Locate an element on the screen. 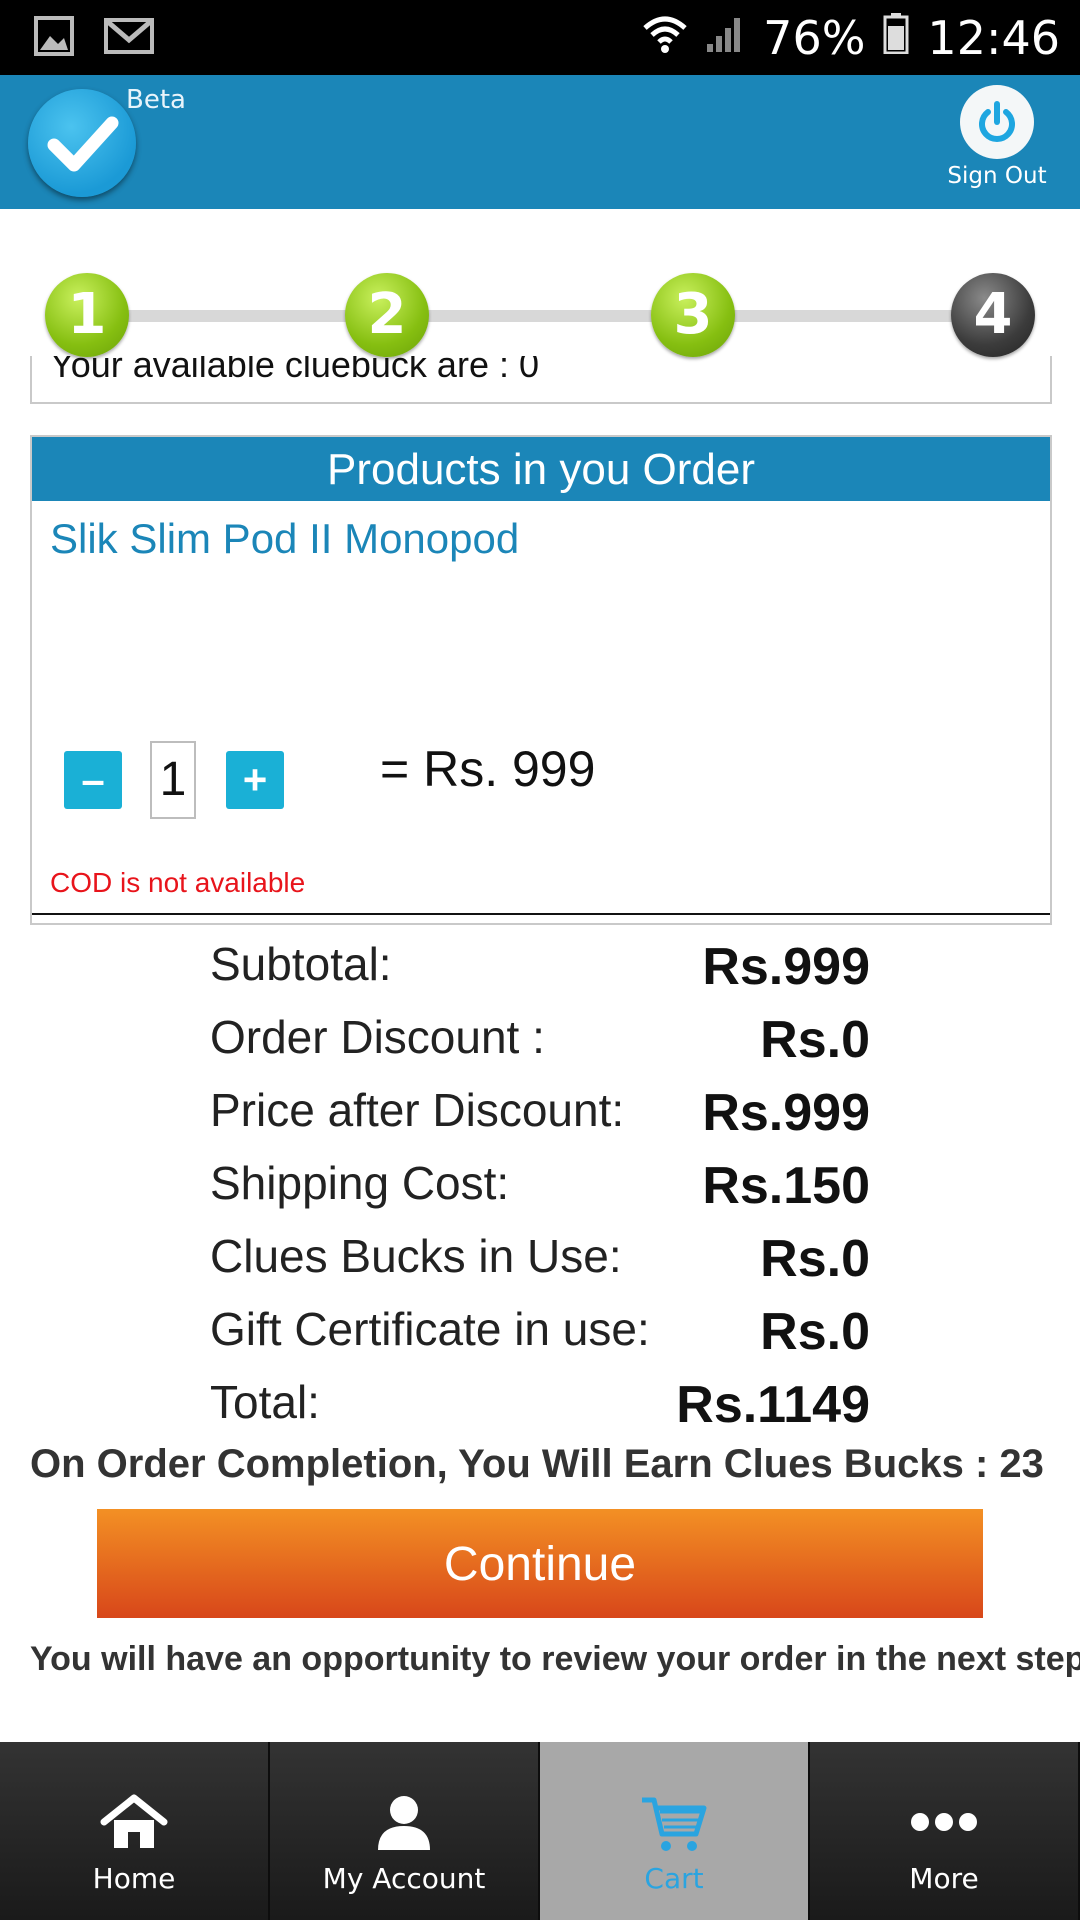 The height and width of the screenshot is (1920, 1080). beta-badge: Beta is located at coordinates (156, 100).